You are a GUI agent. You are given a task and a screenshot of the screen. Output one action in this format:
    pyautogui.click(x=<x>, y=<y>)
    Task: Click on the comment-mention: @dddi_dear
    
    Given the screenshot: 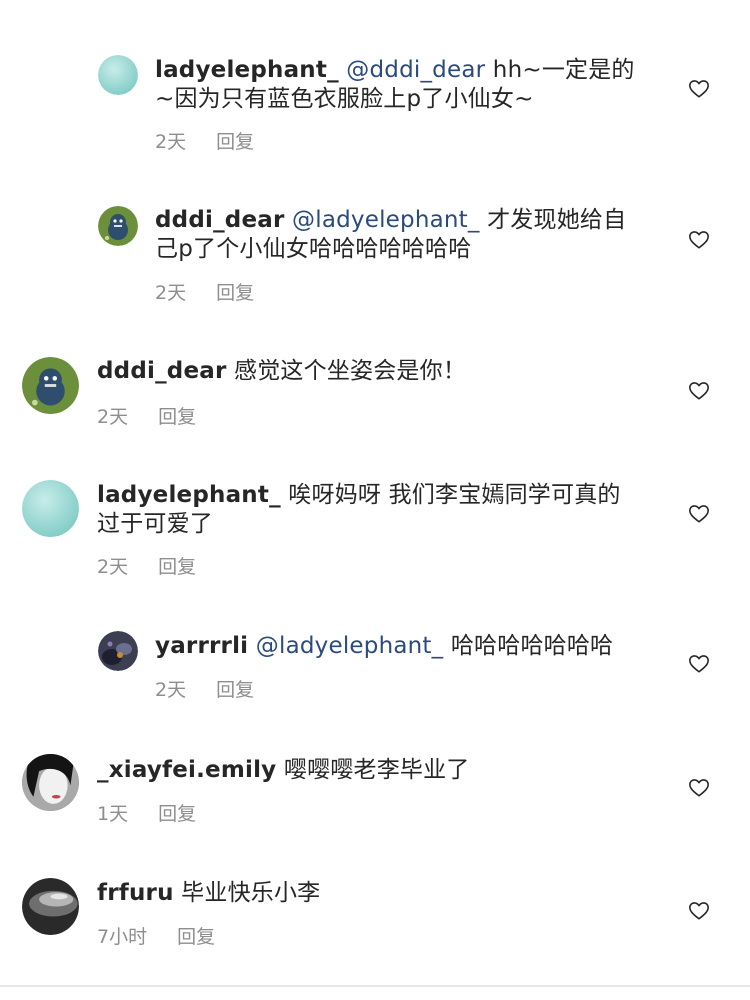 What is the action you would take?
    pyautogui.click(x=415, y=70)
    